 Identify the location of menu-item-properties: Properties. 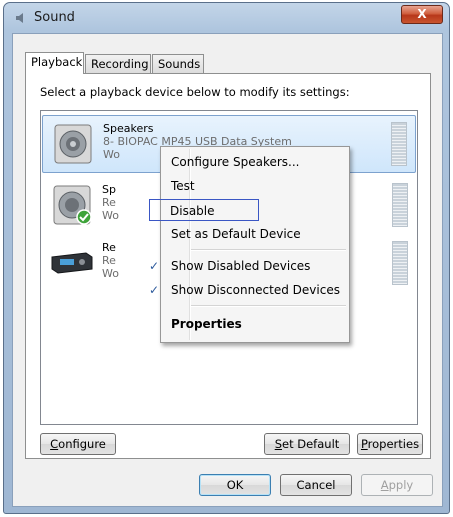
(255, 324).